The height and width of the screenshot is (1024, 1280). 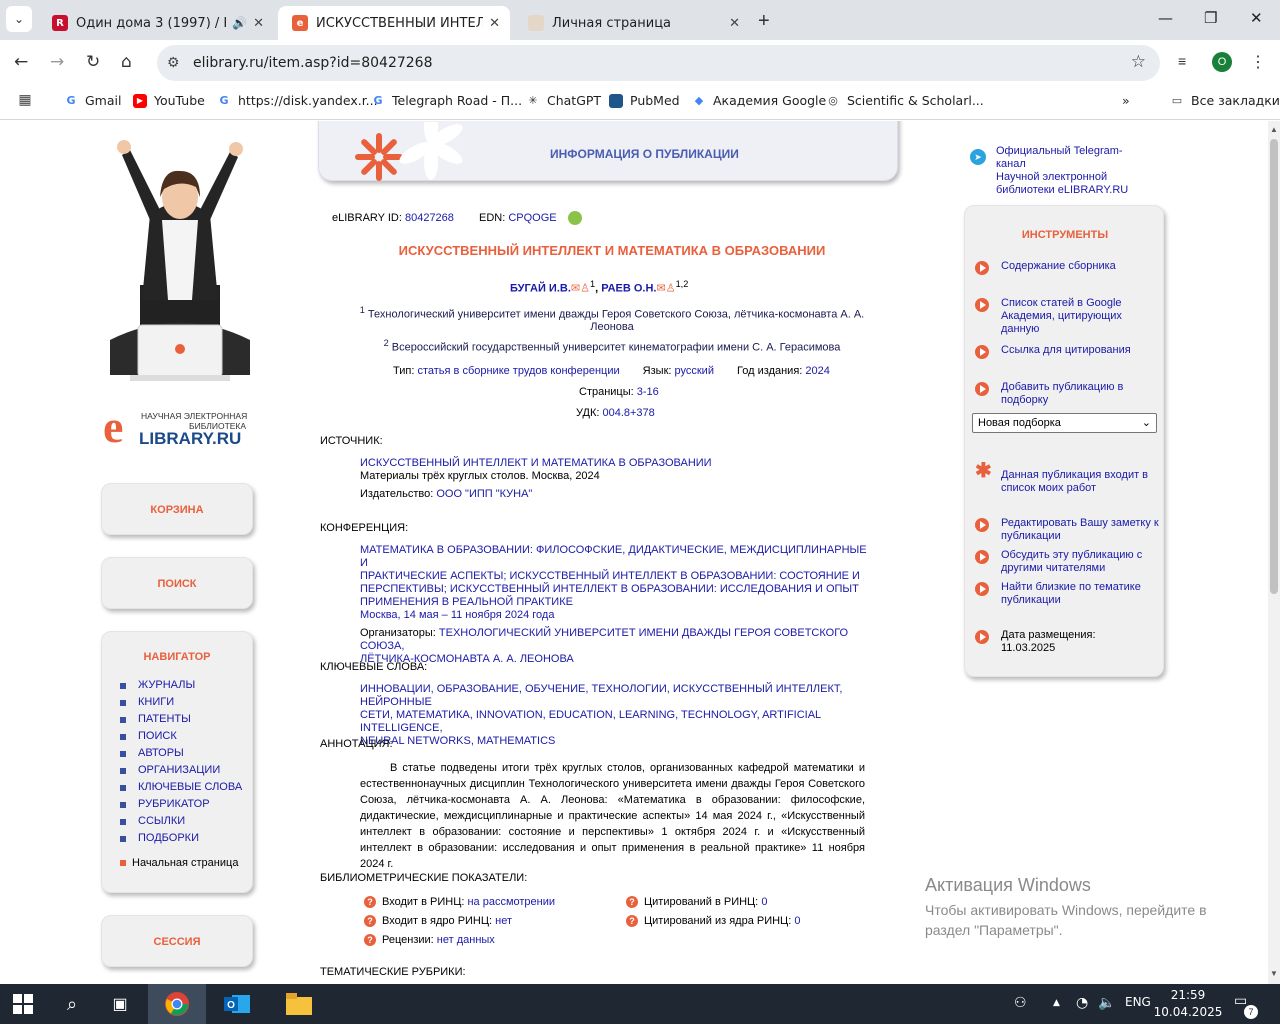 I want to click on search-box: ПОИСК, so click(x=177, y=583).